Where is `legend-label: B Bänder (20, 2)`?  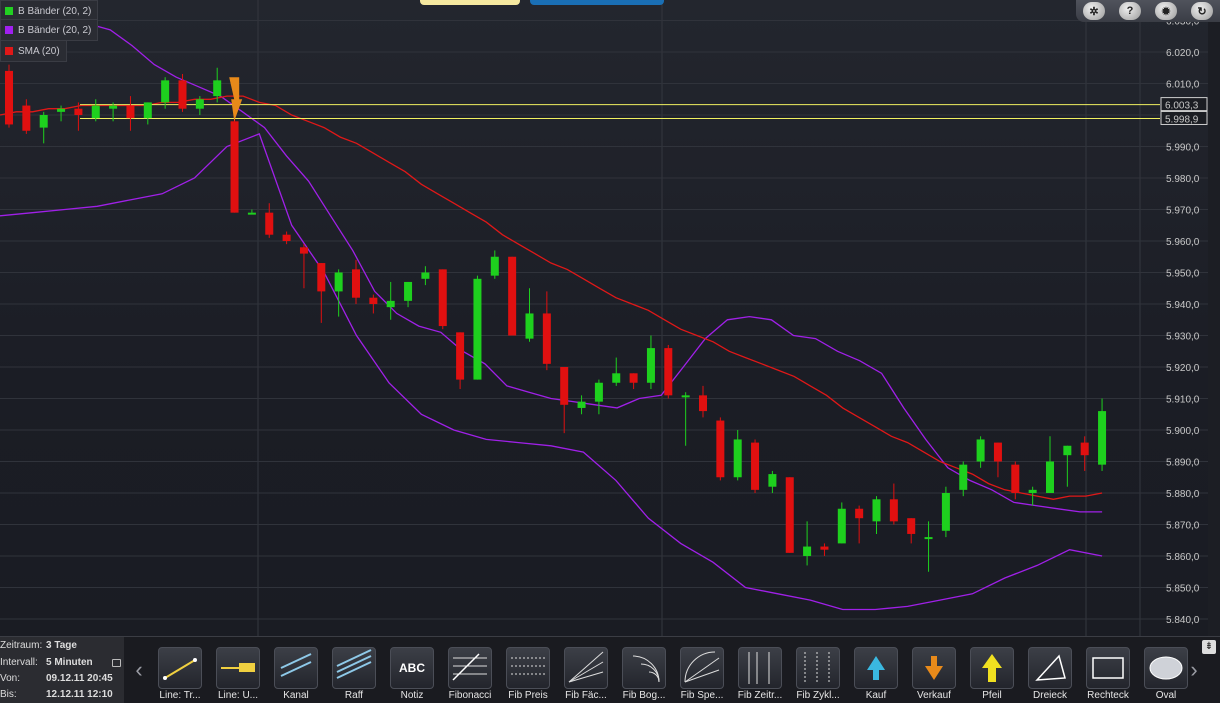
legend-label: B Bänder (20, 2) is located at coordinates (55, 11).